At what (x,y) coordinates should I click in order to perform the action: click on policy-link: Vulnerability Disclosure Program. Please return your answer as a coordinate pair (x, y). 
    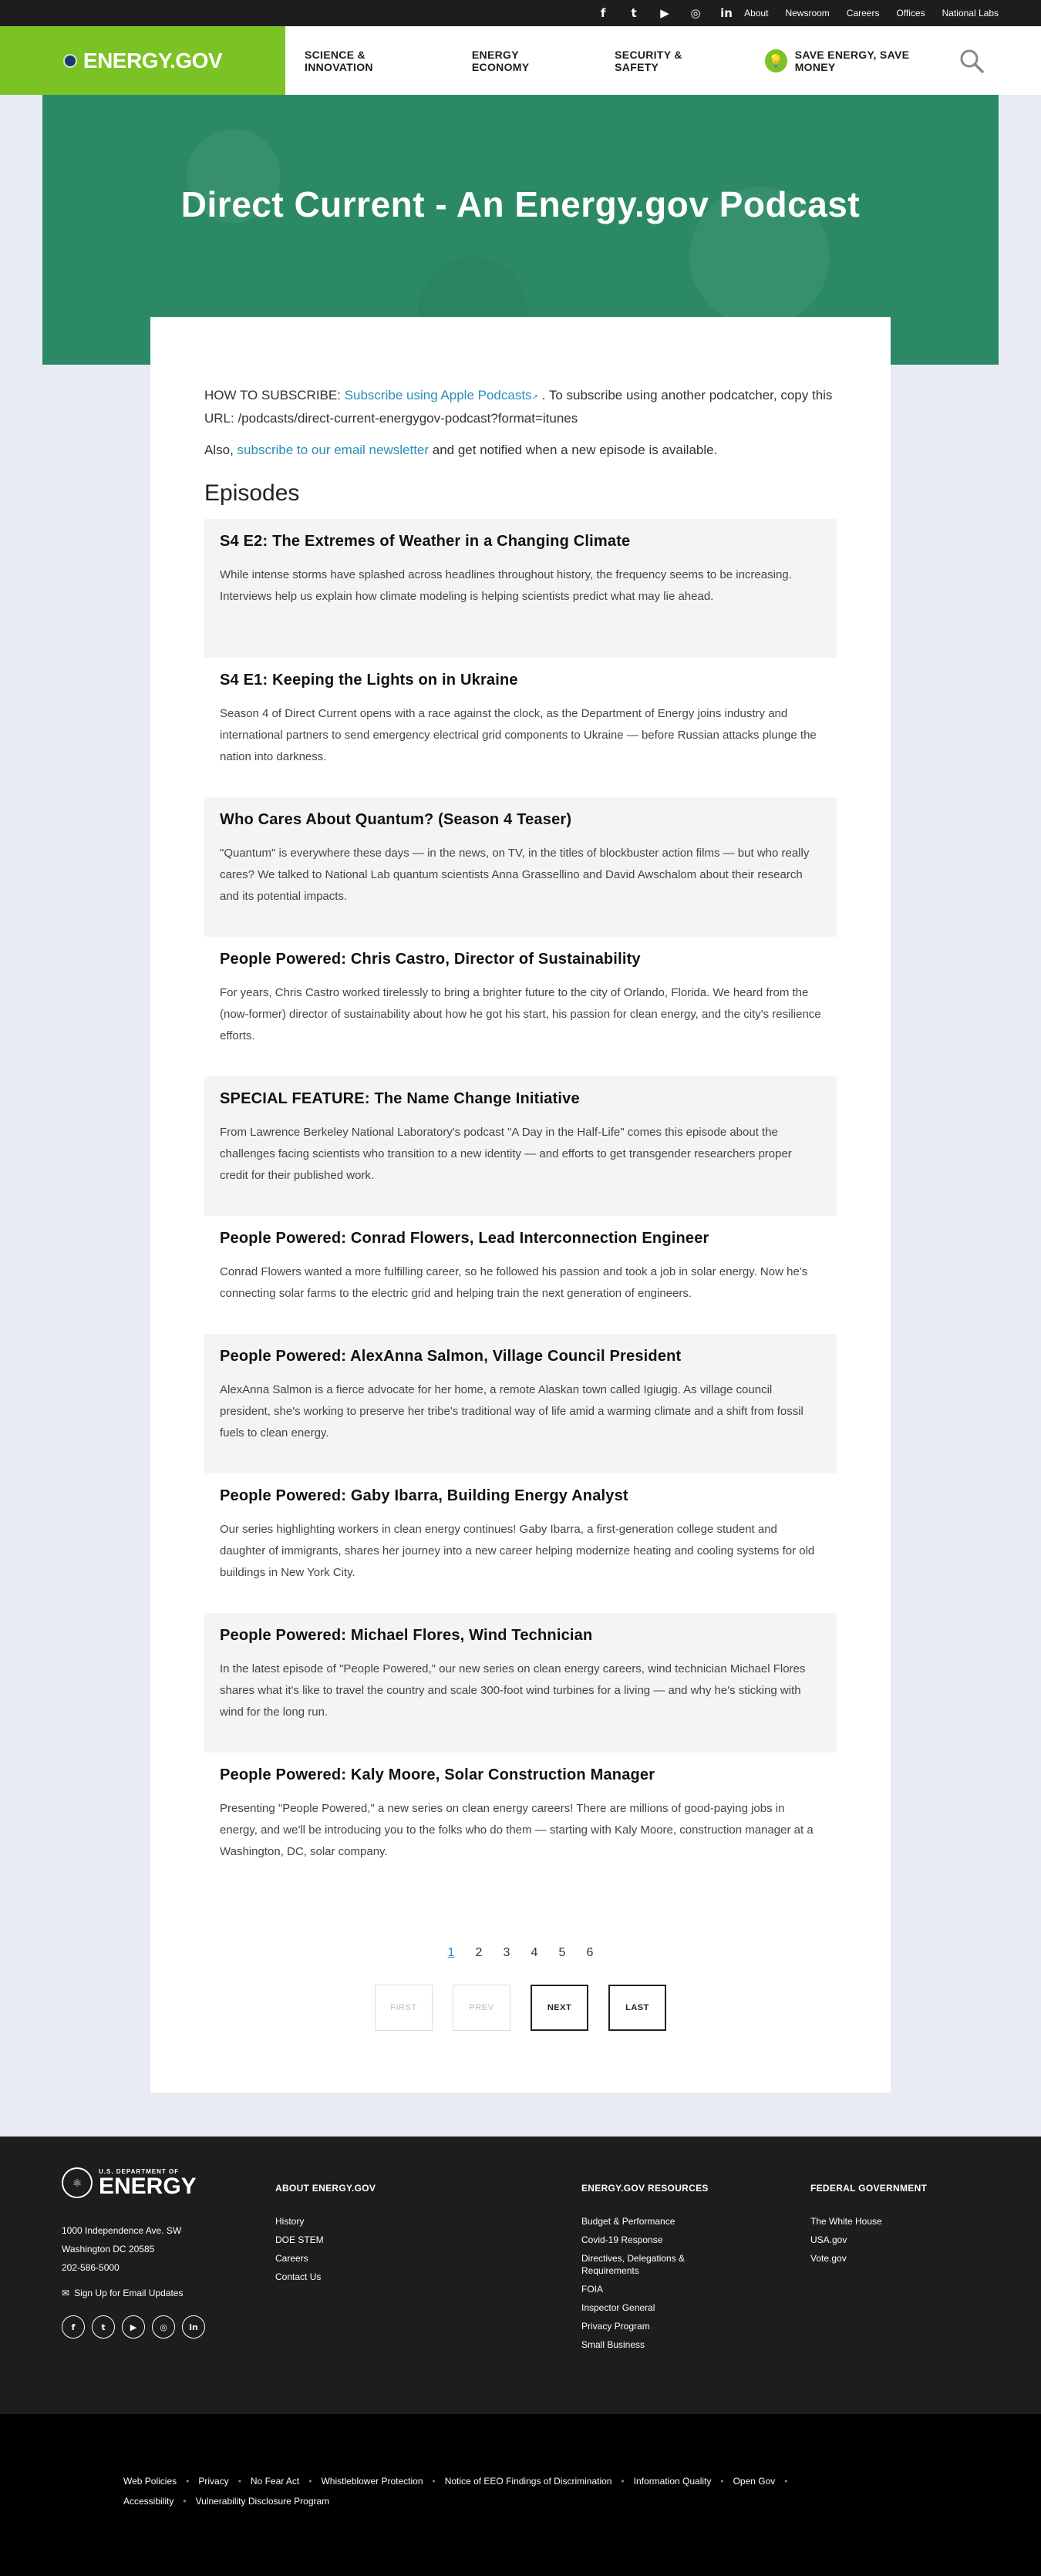
    Looking at the image, I should click on (263, 2501).